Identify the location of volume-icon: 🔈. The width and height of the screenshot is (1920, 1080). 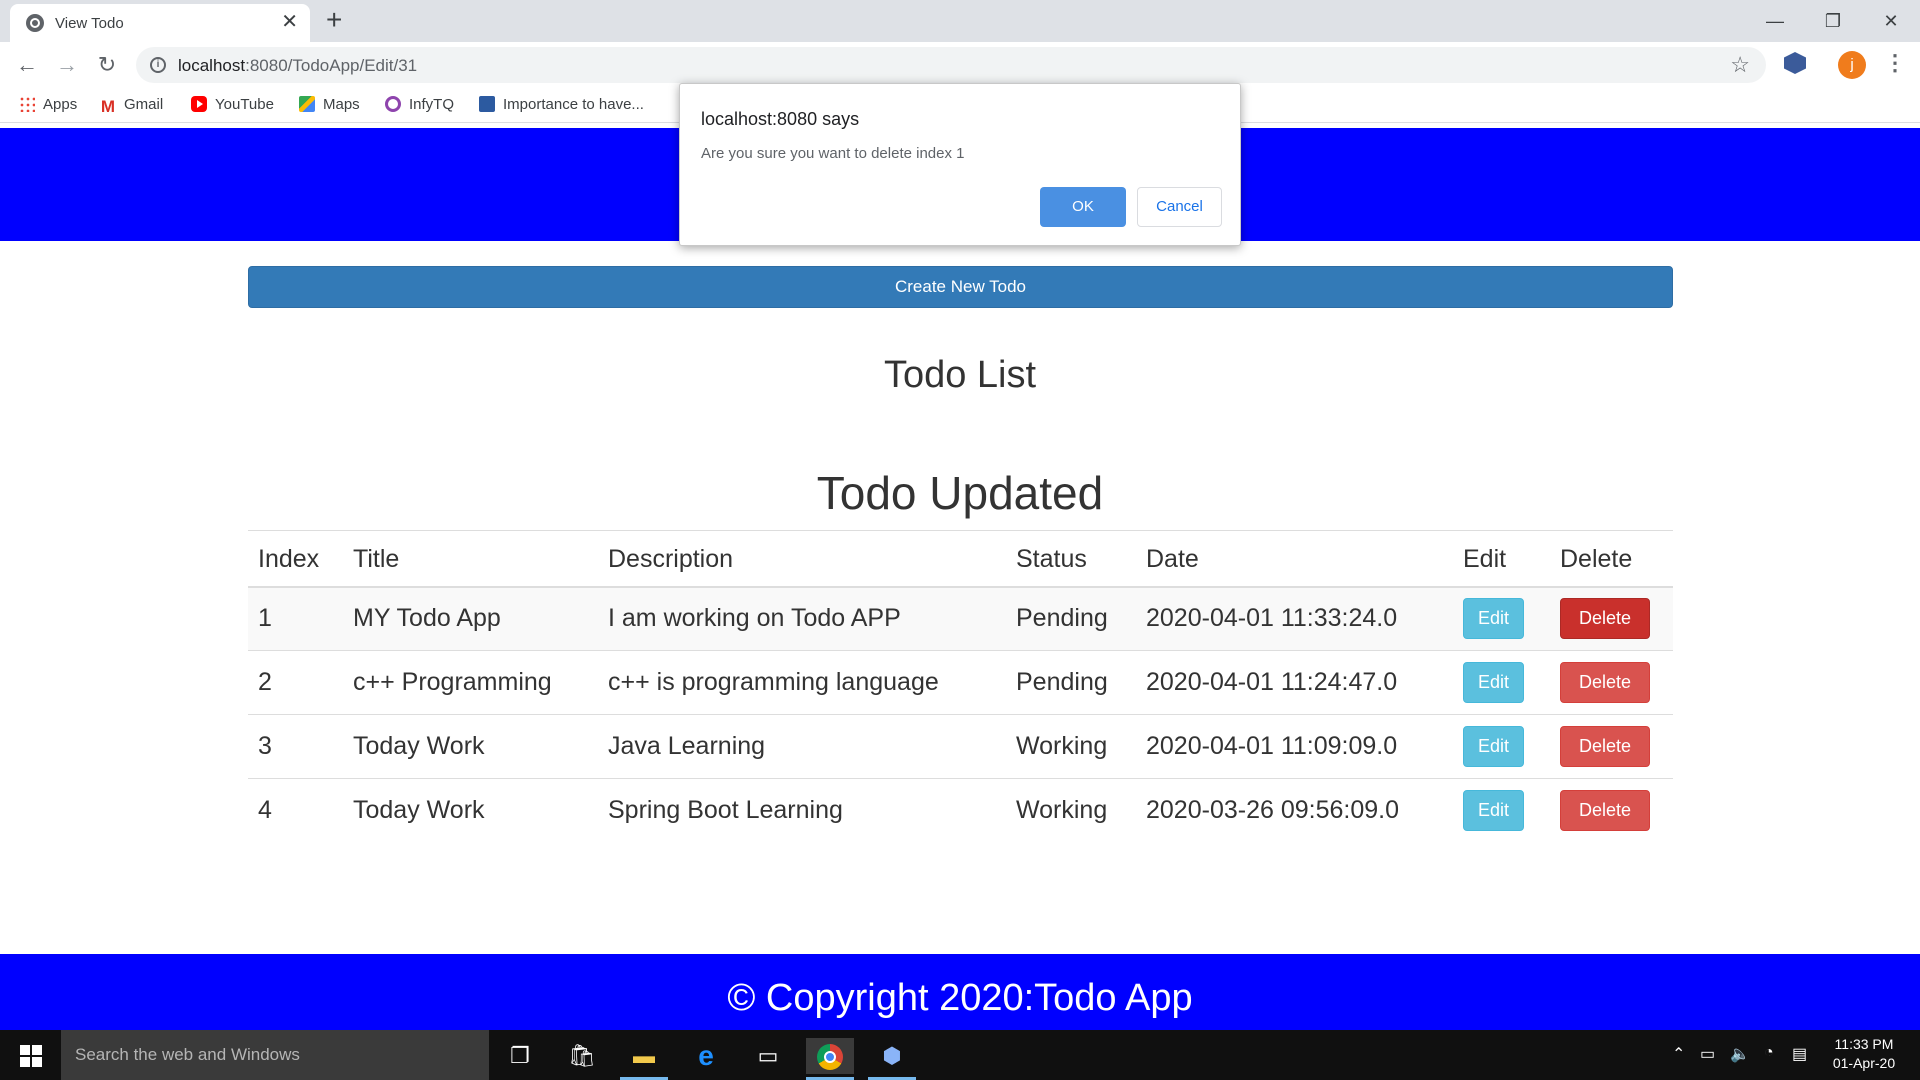
(1740, 1054).